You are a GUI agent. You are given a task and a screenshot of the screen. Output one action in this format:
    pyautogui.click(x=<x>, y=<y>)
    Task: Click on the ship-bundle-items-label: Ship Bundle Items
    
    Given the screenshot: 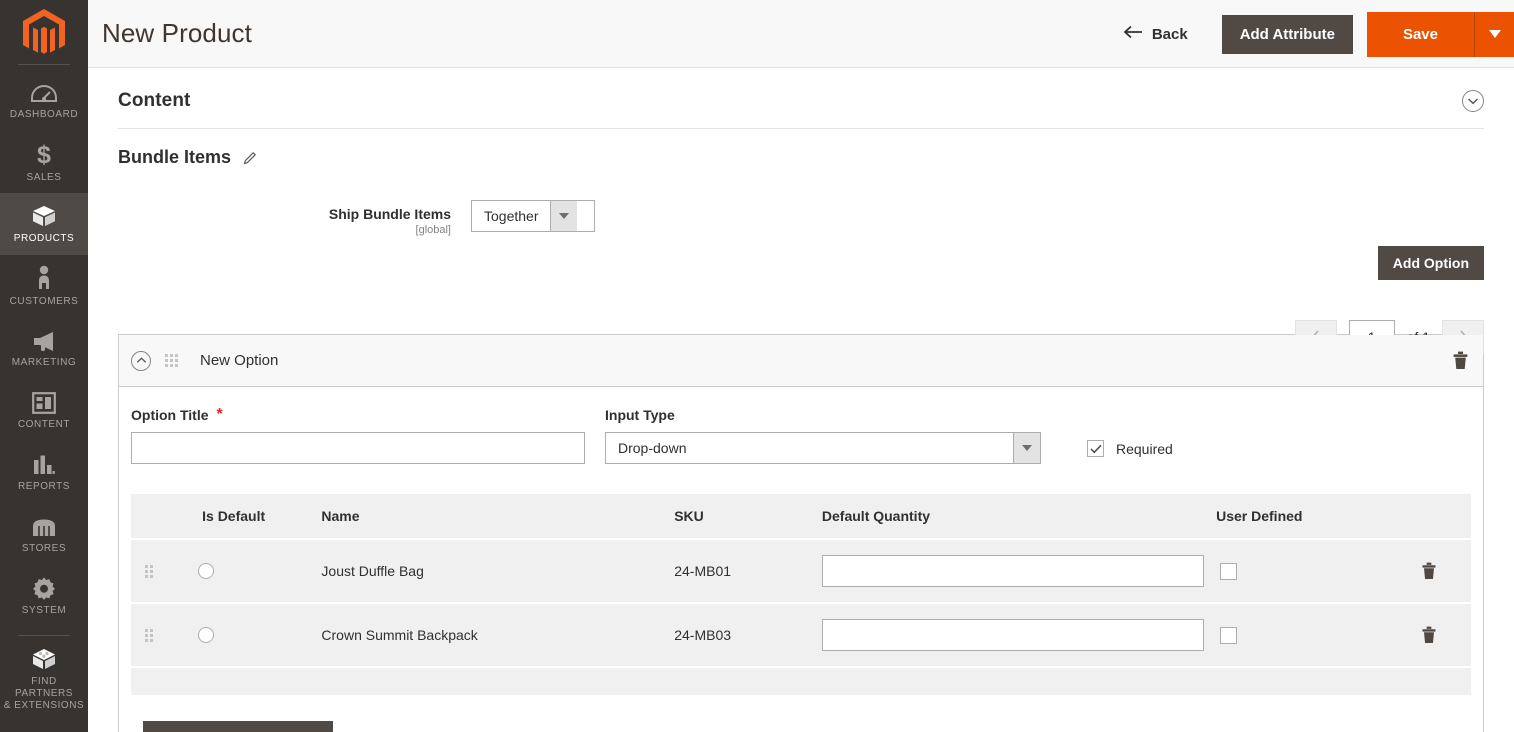 What is the action you would take?
    pyautogui.click(x=389, y=214)
    